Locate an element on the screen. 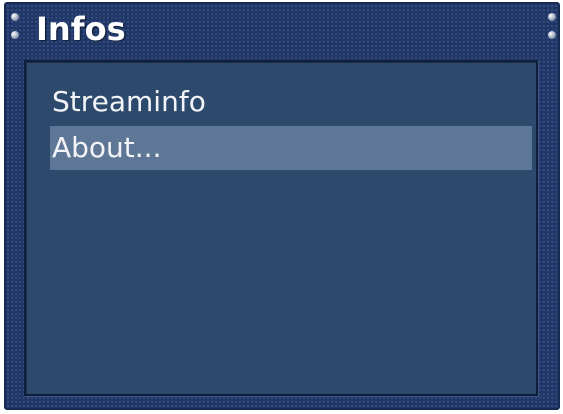 Image resolution: width=563 pixels, height=414 pixels. window-title: Infos is located at coordinates (81, 29).